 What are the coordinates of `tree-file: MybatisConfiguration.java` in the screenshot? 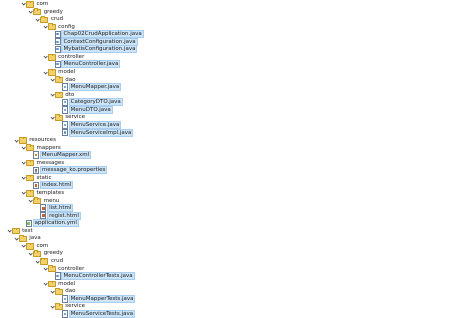 It's located at (94, 49).